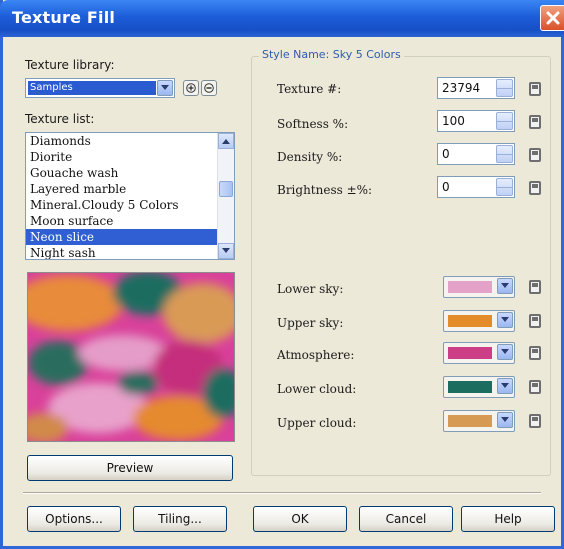 Image resolution: width=564 pixels, height=549 pixels. I want to click on list-item: Moon surface, so click(130, 221).